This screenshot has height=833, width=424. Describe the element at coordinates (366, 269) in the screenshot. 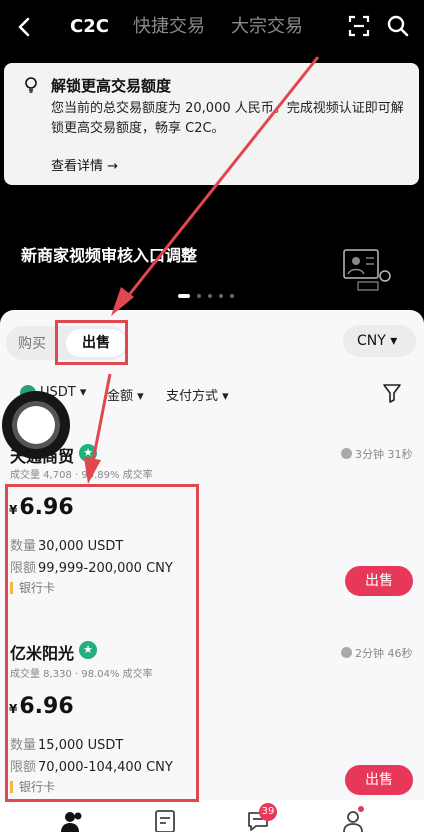

I see `verification-illustration-icon` at that location.